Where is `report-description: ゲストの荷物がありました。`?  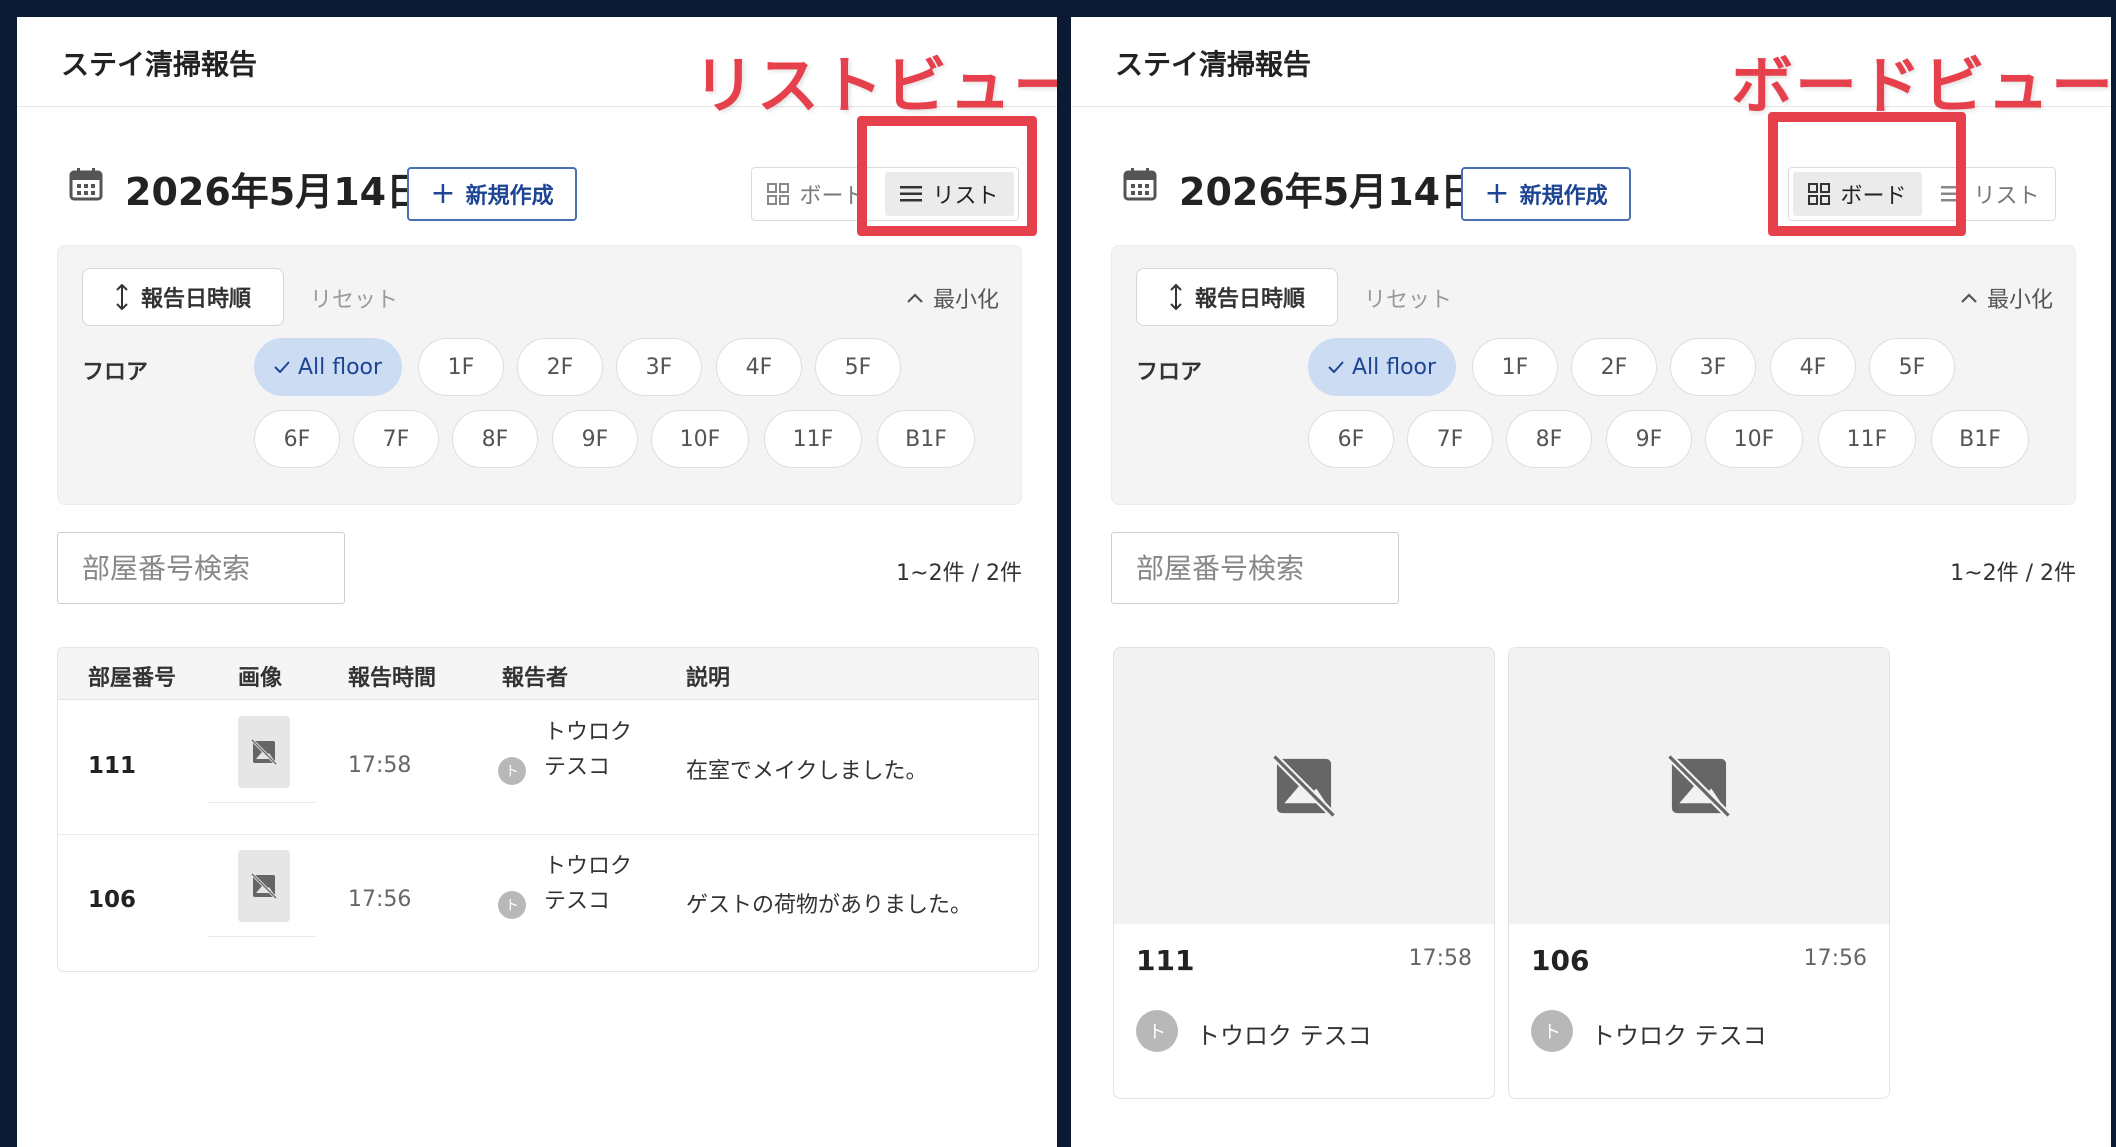
report-description: ゲストの荷物がありました。 is located at coordinates (829, 905).